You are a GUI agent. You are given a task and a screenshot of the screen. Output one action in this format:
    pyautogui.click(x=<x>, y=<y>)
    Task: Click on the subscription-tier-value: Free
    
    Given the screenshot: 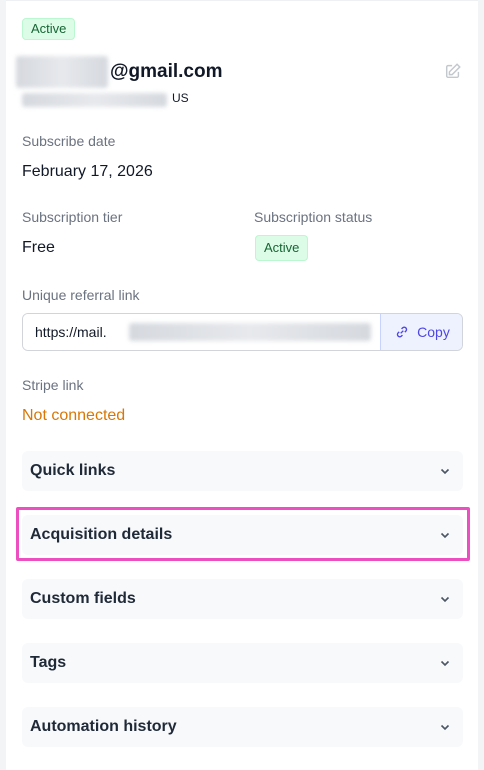 What is the action you would take?
    pyautogui.click(x=38, y=247)
    